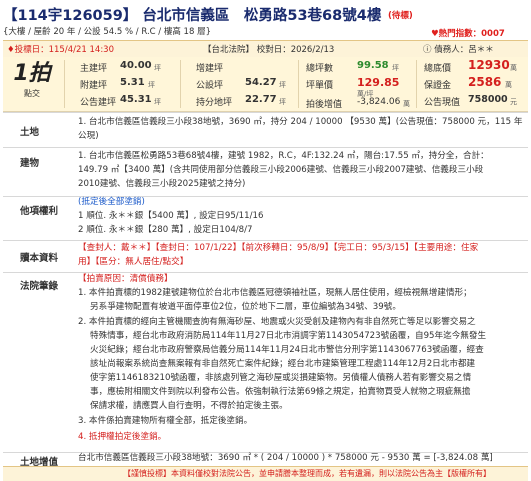 The image size is (531, 481). Describe the element at coordinates (508, 85) in the screenshot. I see `deposit-unit: 萬` at that location.